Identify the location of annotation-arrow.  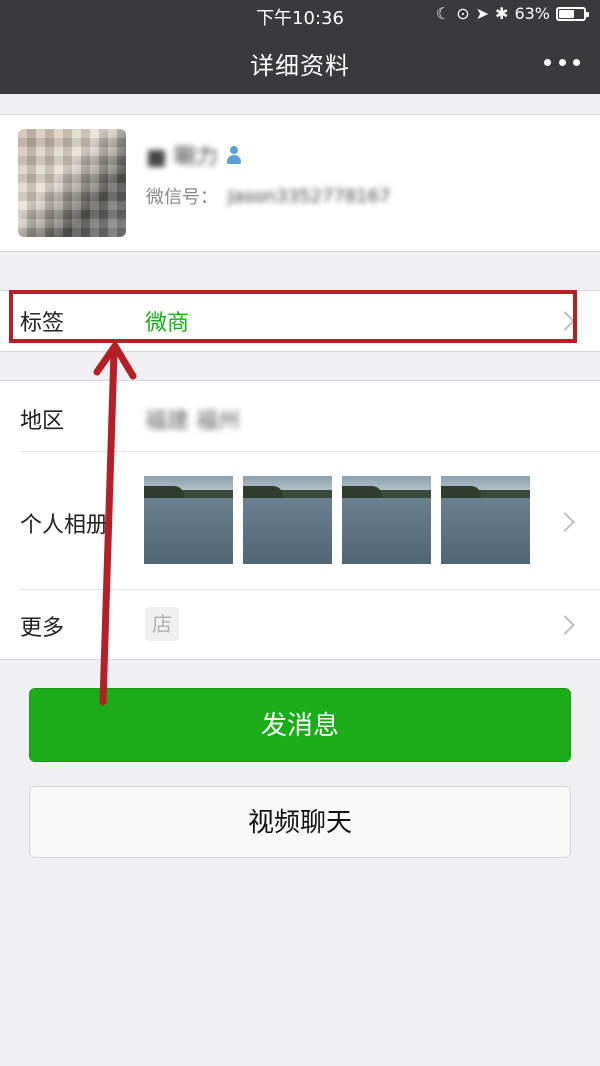
(115, 524).